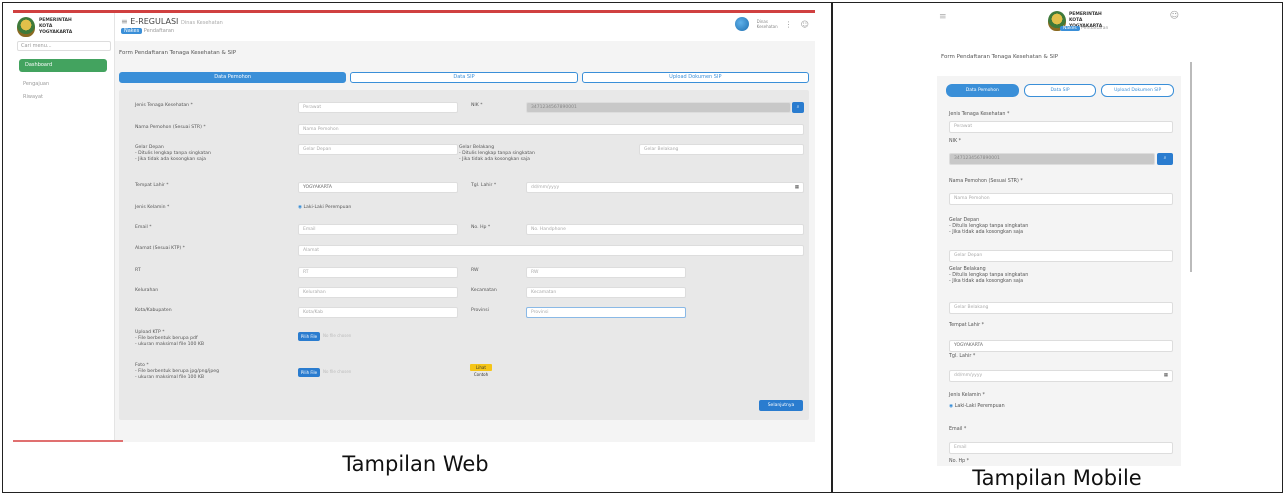 The width and height of the screenshot is (1285, 495). Describe the element at coordinates (967, 325) in the screenshot. I see `tempat-label: Tempat Lahir *` at that location.